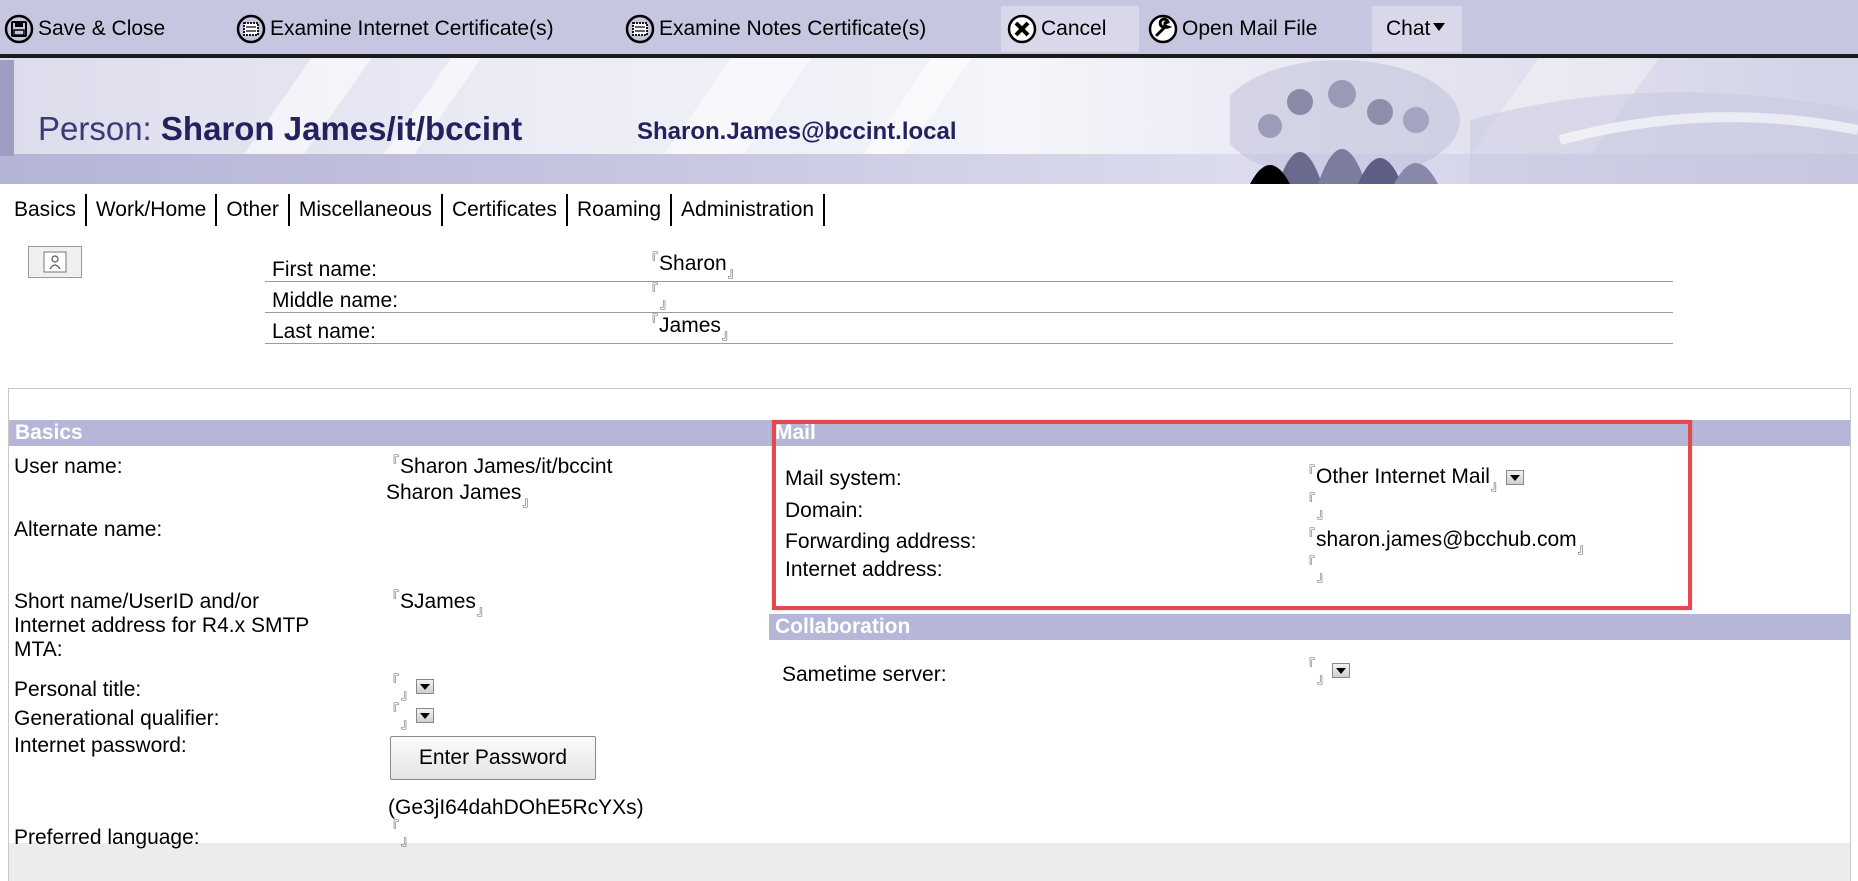 The image size is (1858, 881). Describe the element at coordinates (969, 297) in the screenshot. I see `middle-name-row: Middle name: 『』` at that location.